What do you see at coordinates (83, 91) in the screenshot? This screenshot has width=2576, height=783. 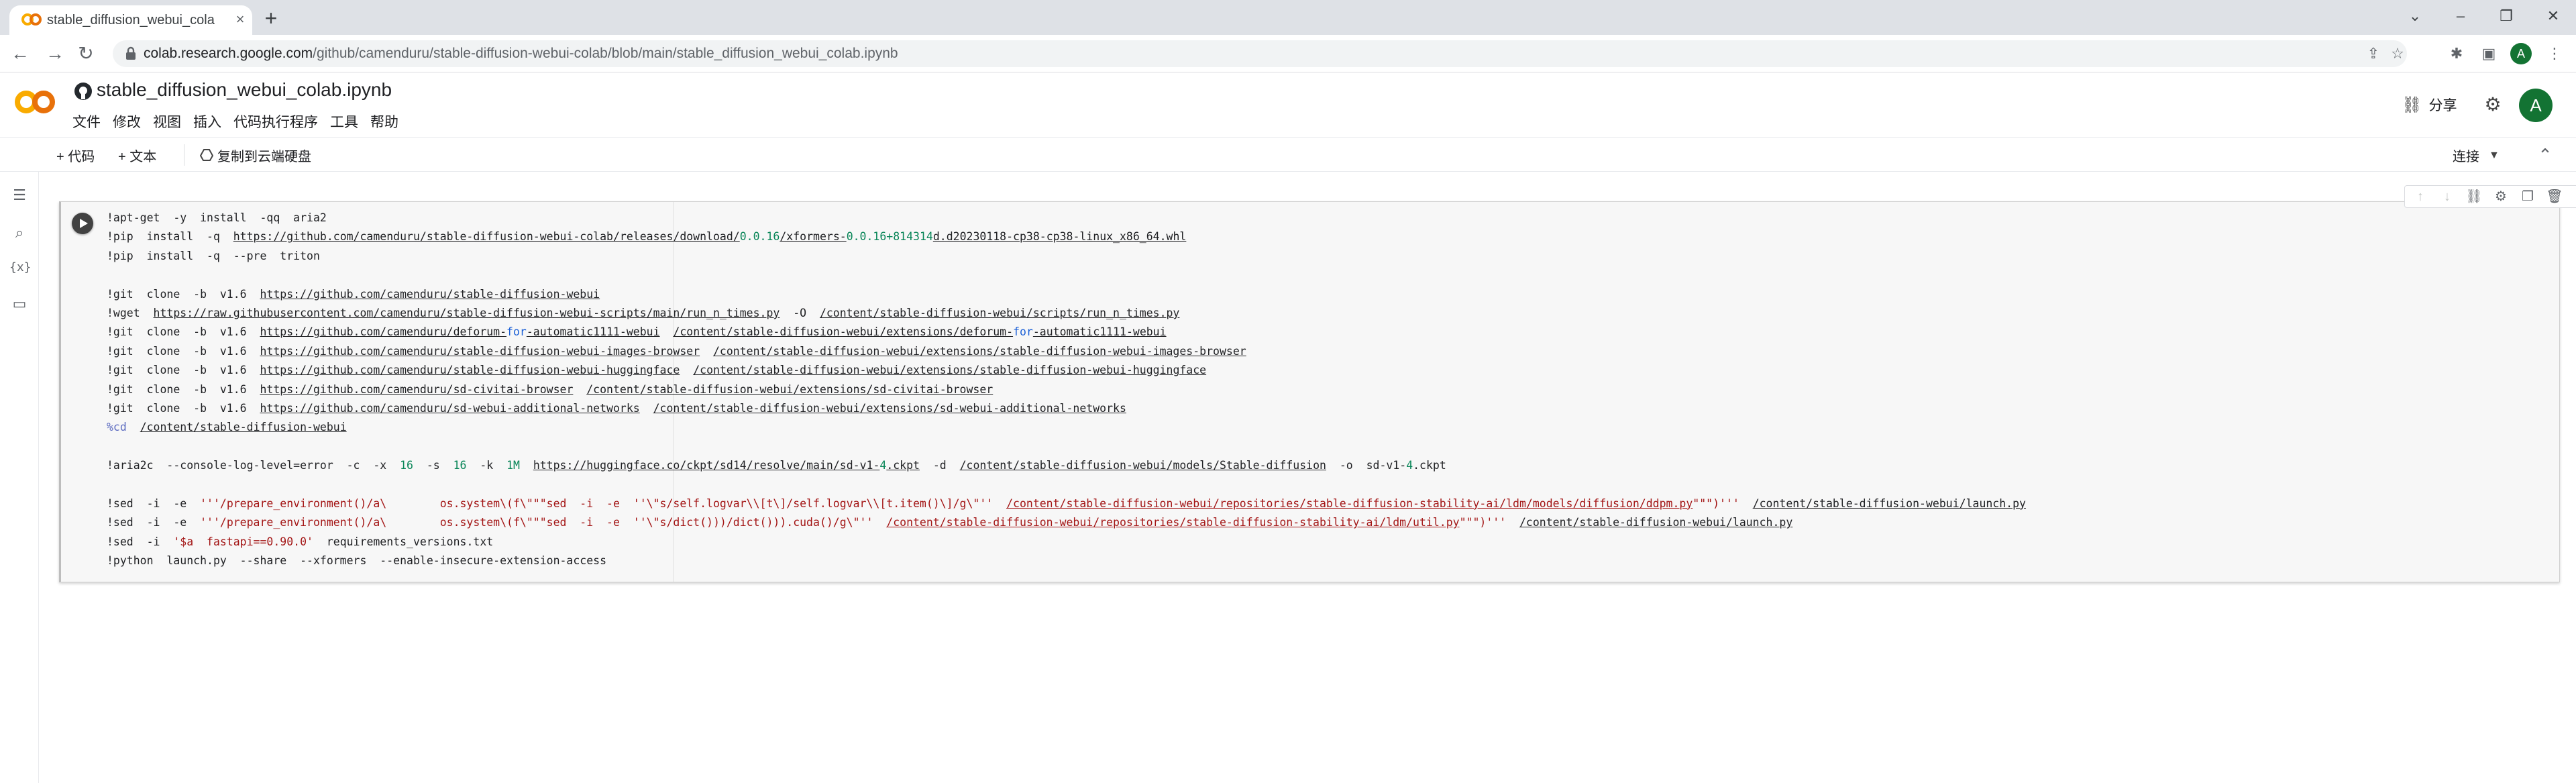 I see `github-icon` at bounding box center [83, 91].